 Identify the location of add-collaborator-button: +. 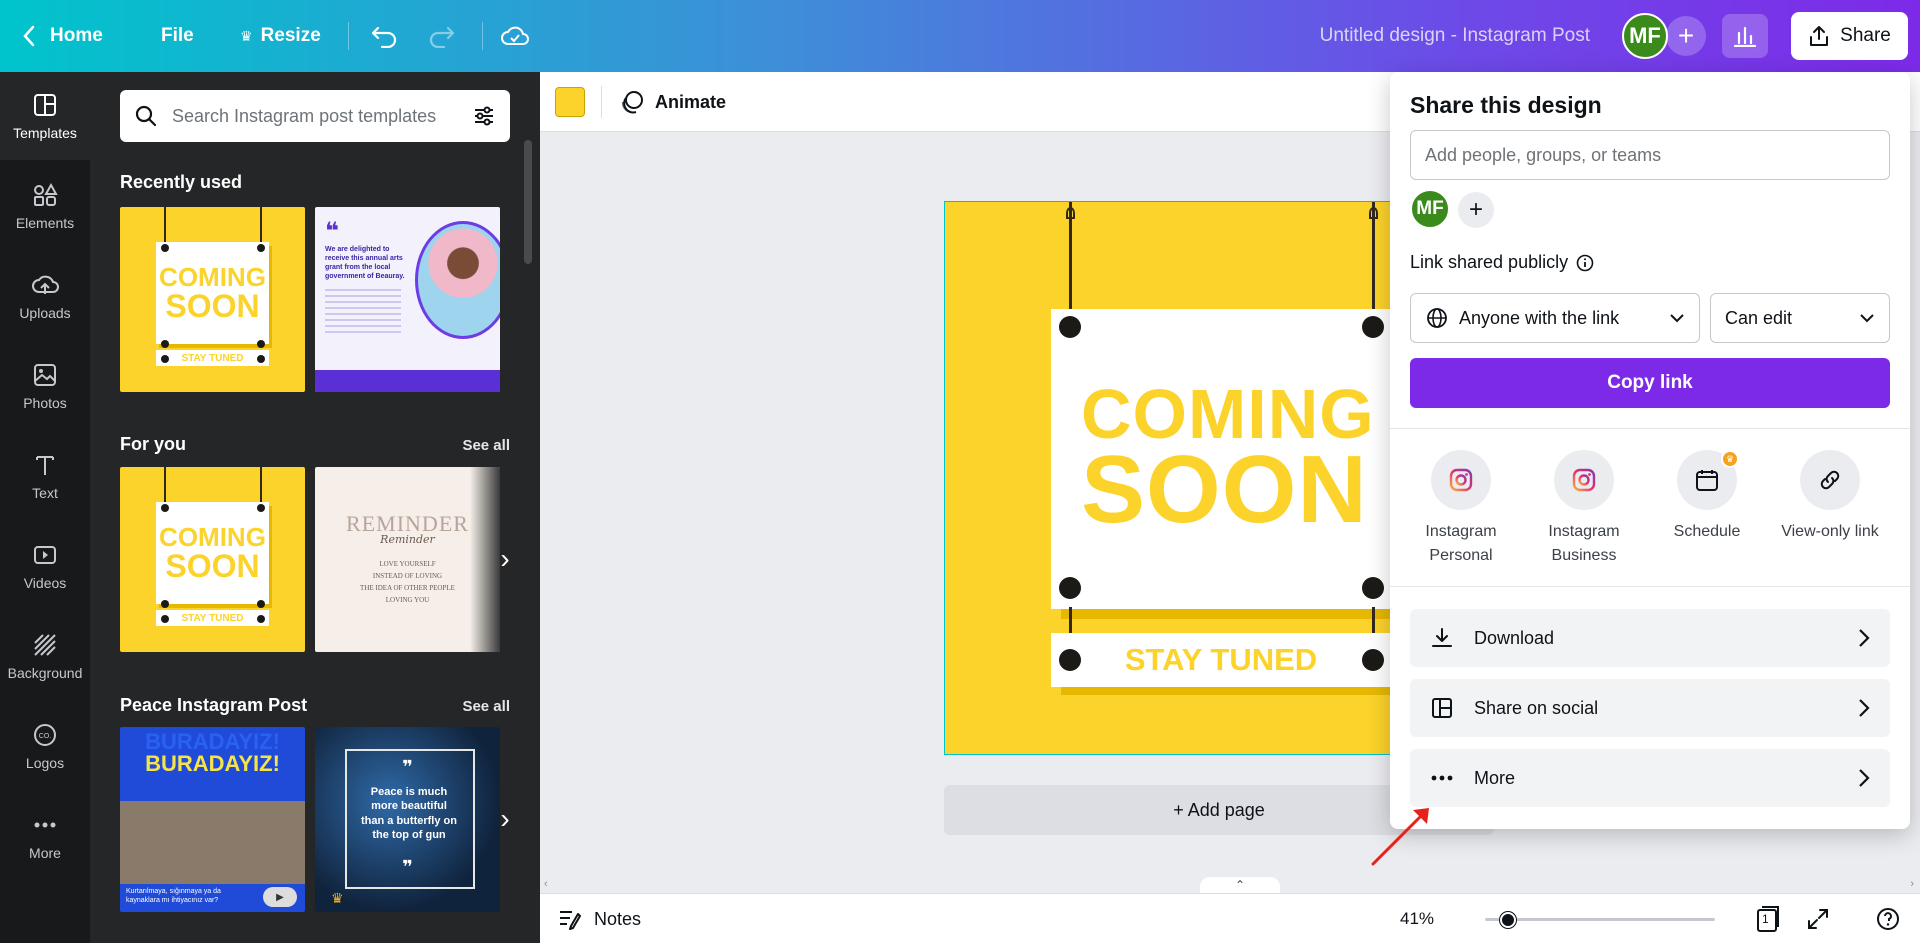
(1476, 210).